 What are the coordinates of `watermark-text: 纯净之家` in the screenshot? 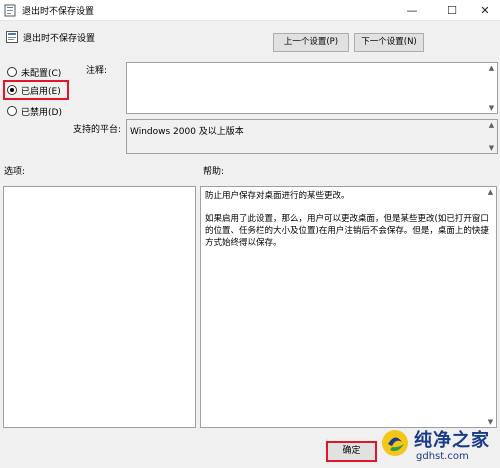 It's located at (452, 440).